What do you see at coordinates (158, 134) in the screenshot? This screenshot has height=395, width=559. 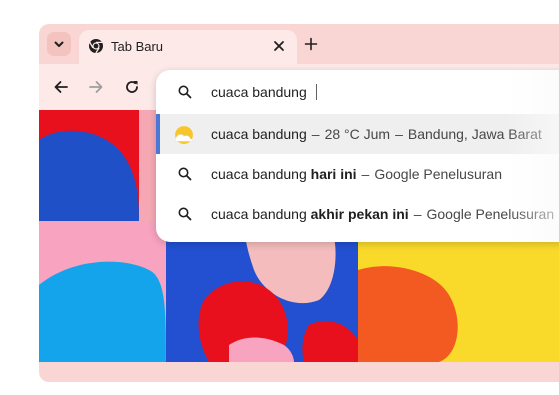 I see `selection-indicator` at bounding box center [158, 134].